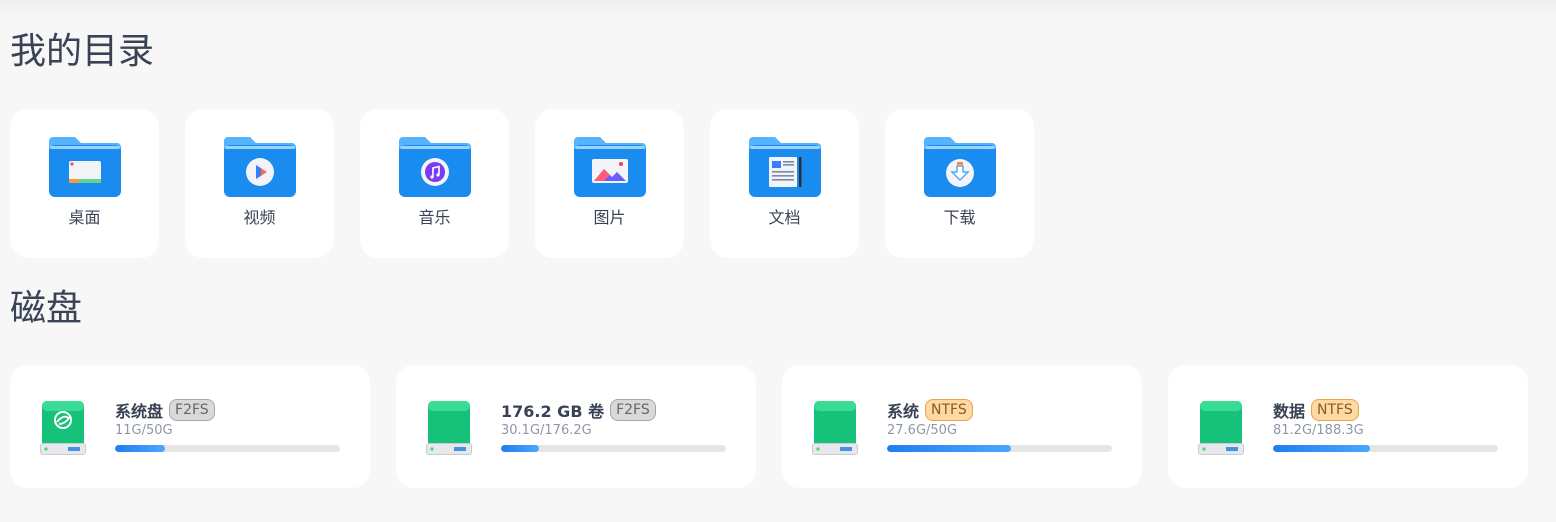  Describe the element at coordinates (546, 430) in the screenshot. I see `disk-usage: 30.1G/176.2G` at that location.